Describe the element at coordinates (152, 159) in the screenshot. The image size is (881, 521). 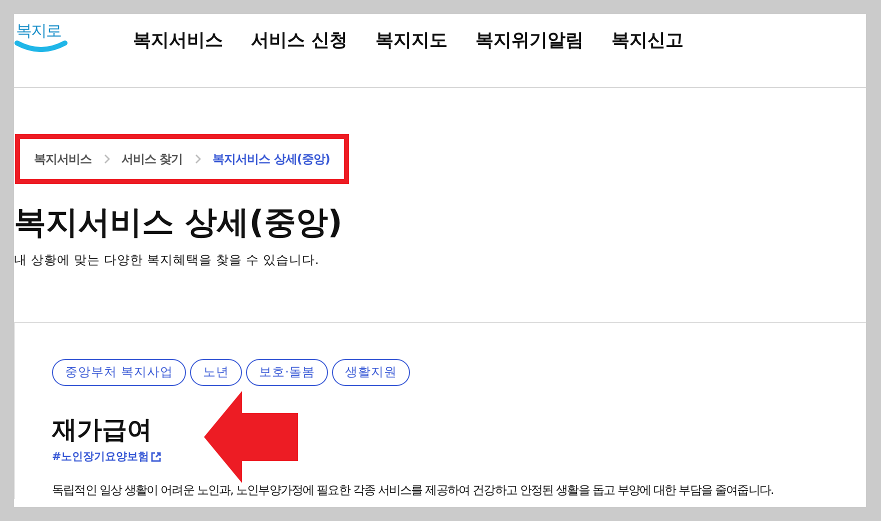
I see `breadcrumb-link: 서비스 찾기` at that location.